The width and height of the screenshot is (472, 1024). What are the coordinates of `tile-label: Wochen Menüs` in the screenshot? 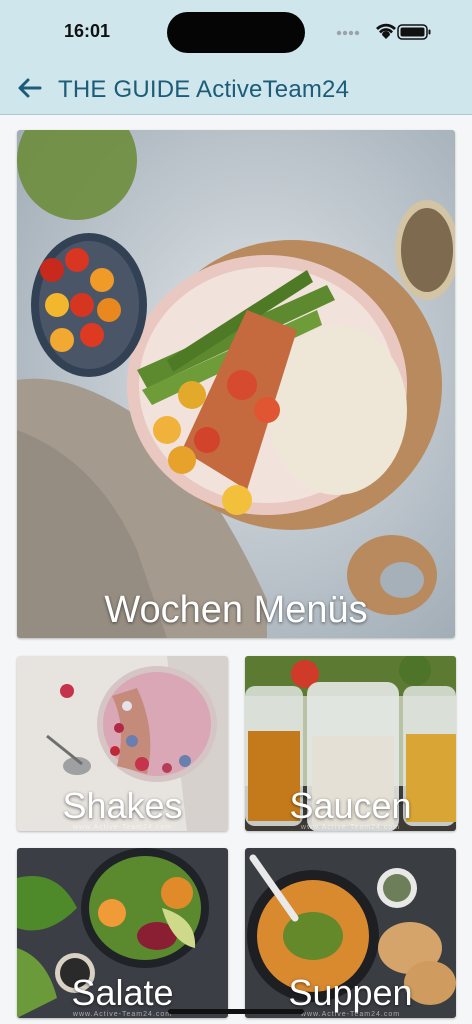 It's located at (236, 610).